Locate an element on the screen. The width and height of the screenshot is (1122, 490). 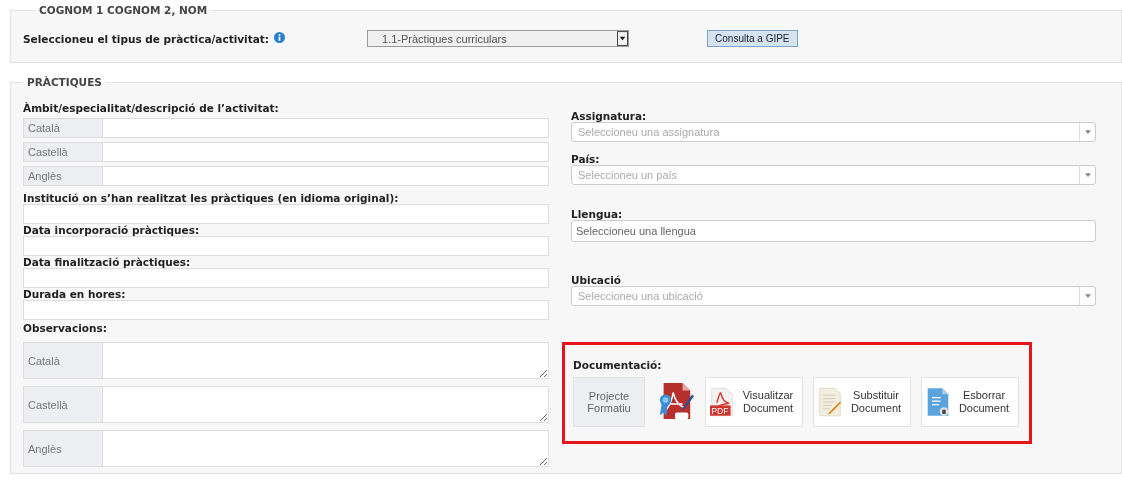
field-label: País: is located at coordinates (586, 159).